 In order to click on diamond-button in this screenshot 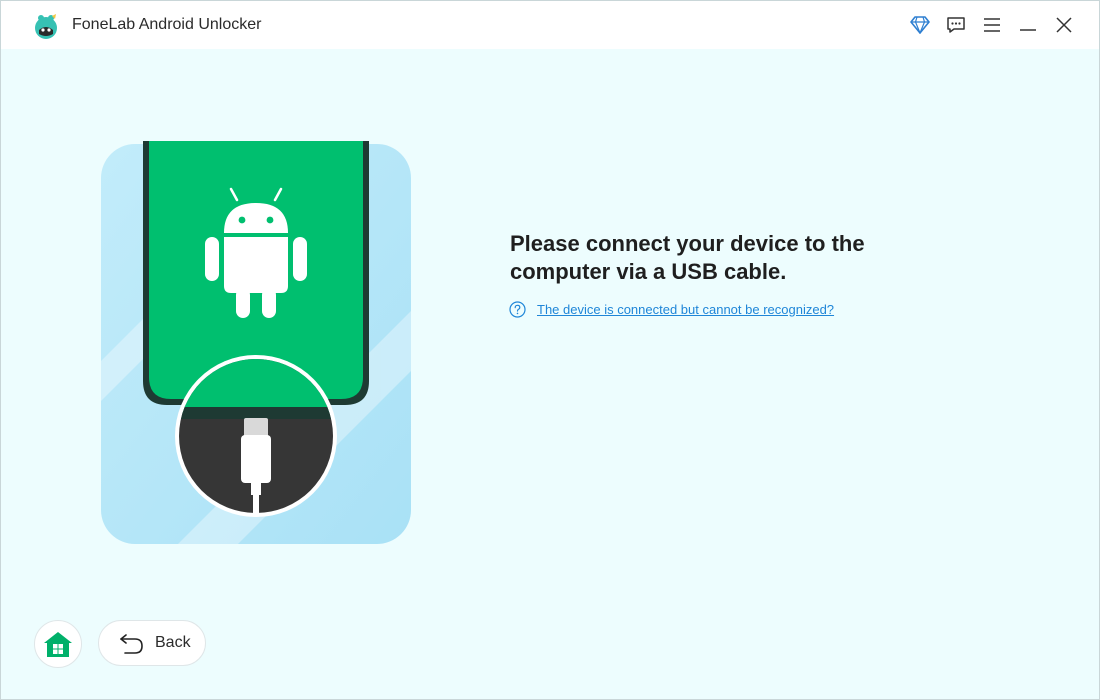, I will do `click(920, 25)`.